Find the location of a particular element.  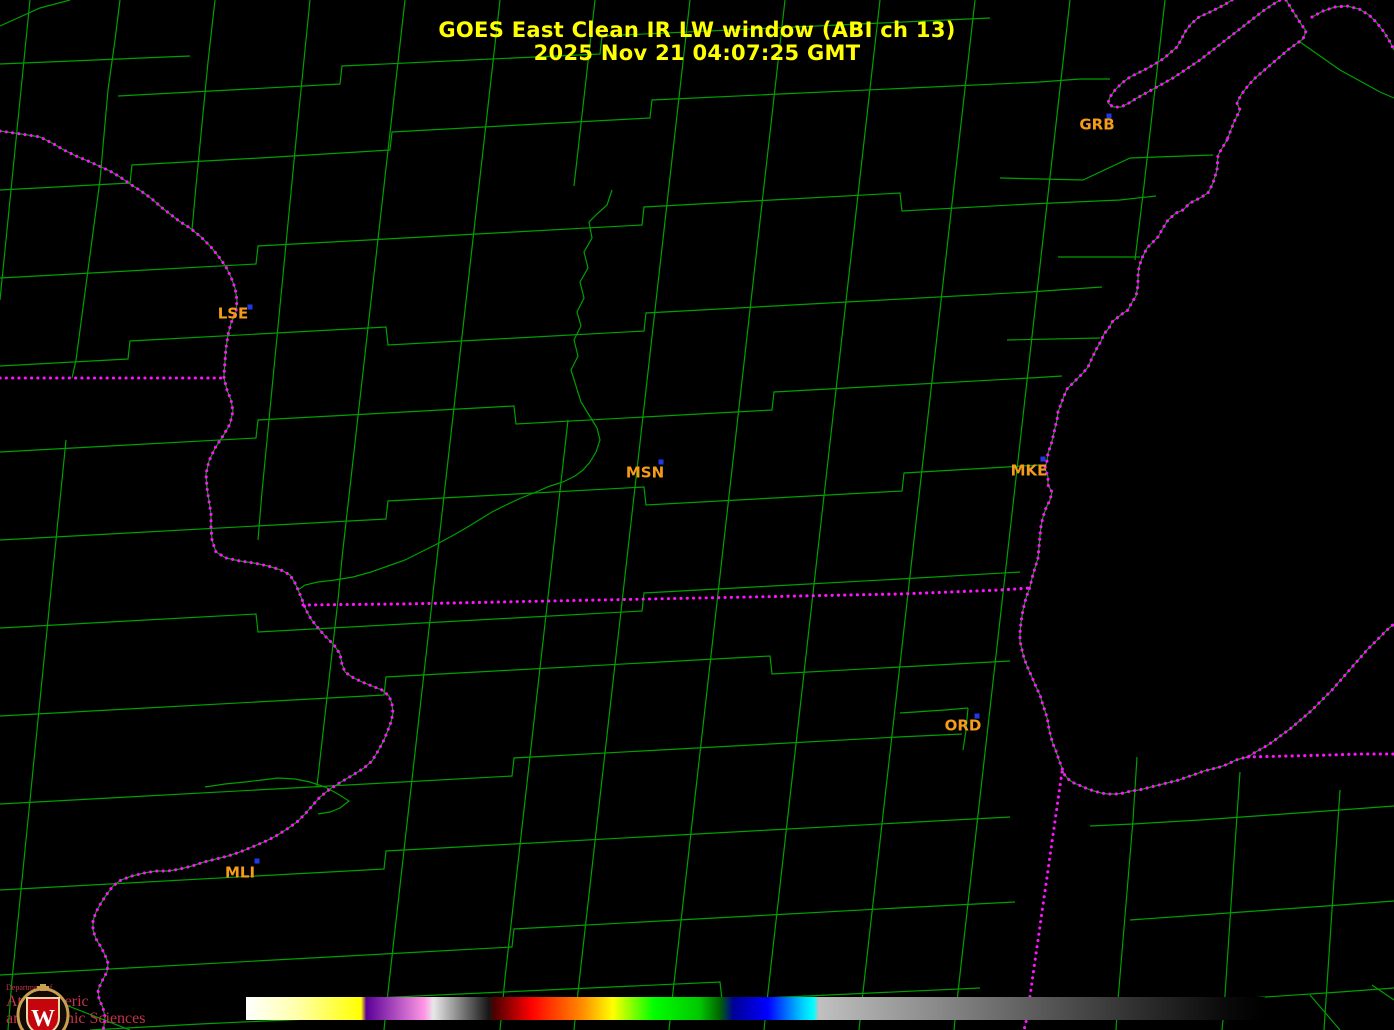

uw-crest-icon: W is located at coordinates (43, 1007).